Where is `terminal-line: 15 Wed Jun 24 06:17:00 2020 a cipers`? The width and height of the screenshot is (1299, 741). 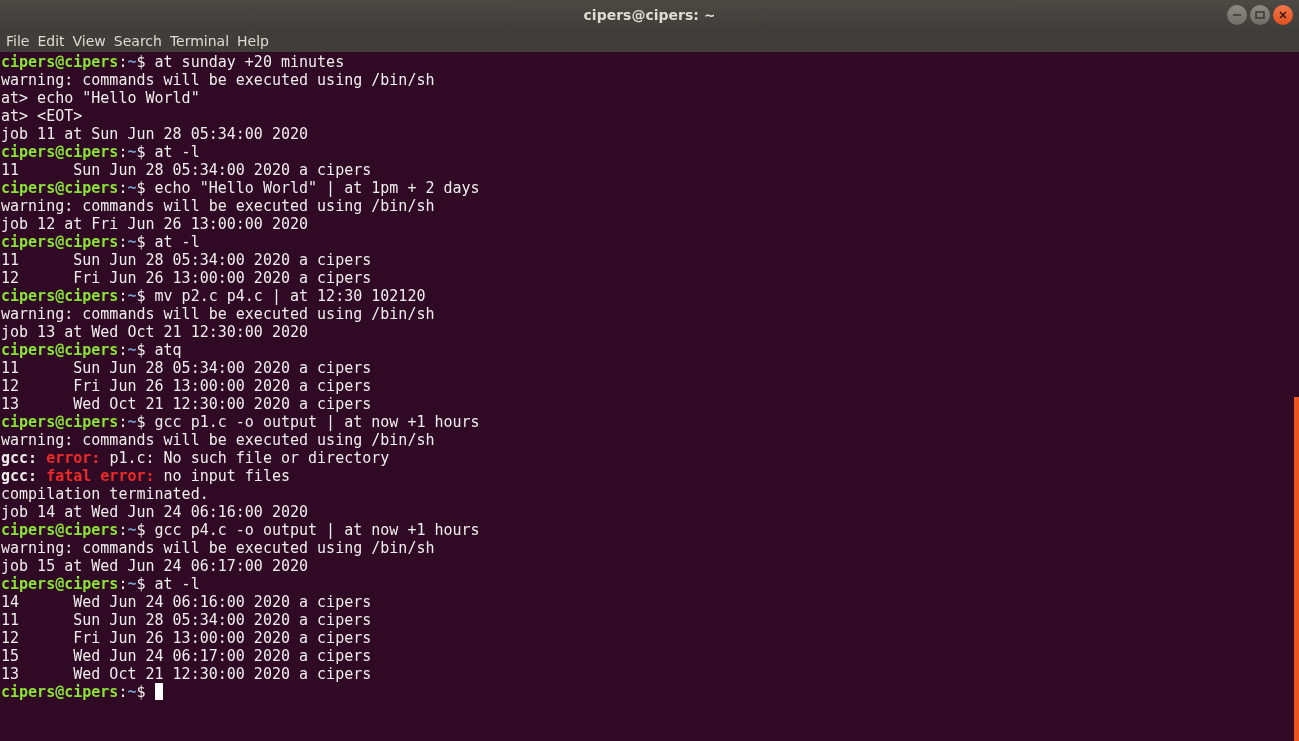
terminal-line: 15 Wed Jun 24 06:17:00 2020 a cipers is located at coordinates (186, 656).